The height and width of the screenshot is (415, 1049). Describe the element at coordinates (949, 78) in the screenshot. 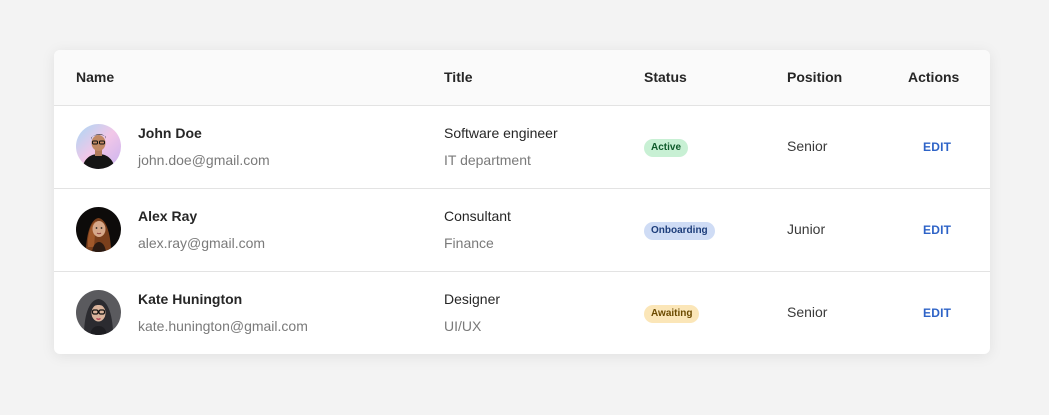

I see `header-actions: Actions` at that location.